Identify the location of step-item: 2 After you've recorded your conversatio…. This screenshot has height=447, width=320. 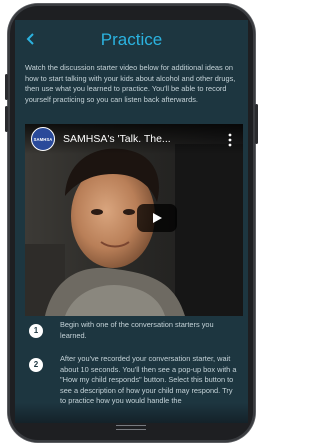
(132, 380).